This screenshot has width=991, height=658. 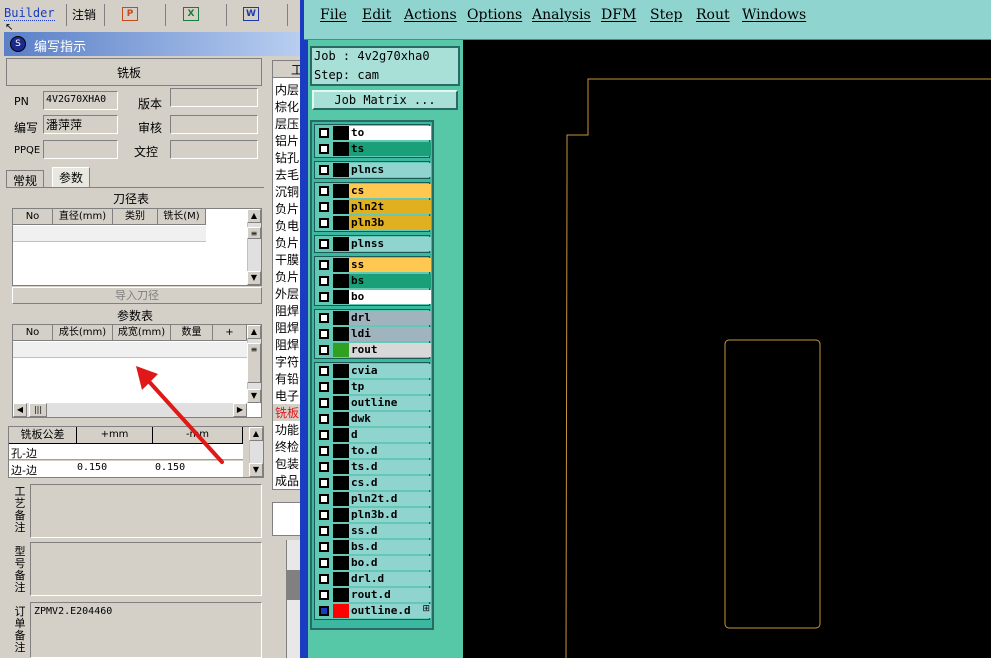 What do you see at coordinates (373, 334) in the screenshot?
I see `layer-row: ldi` at bounding box center [373, 334].